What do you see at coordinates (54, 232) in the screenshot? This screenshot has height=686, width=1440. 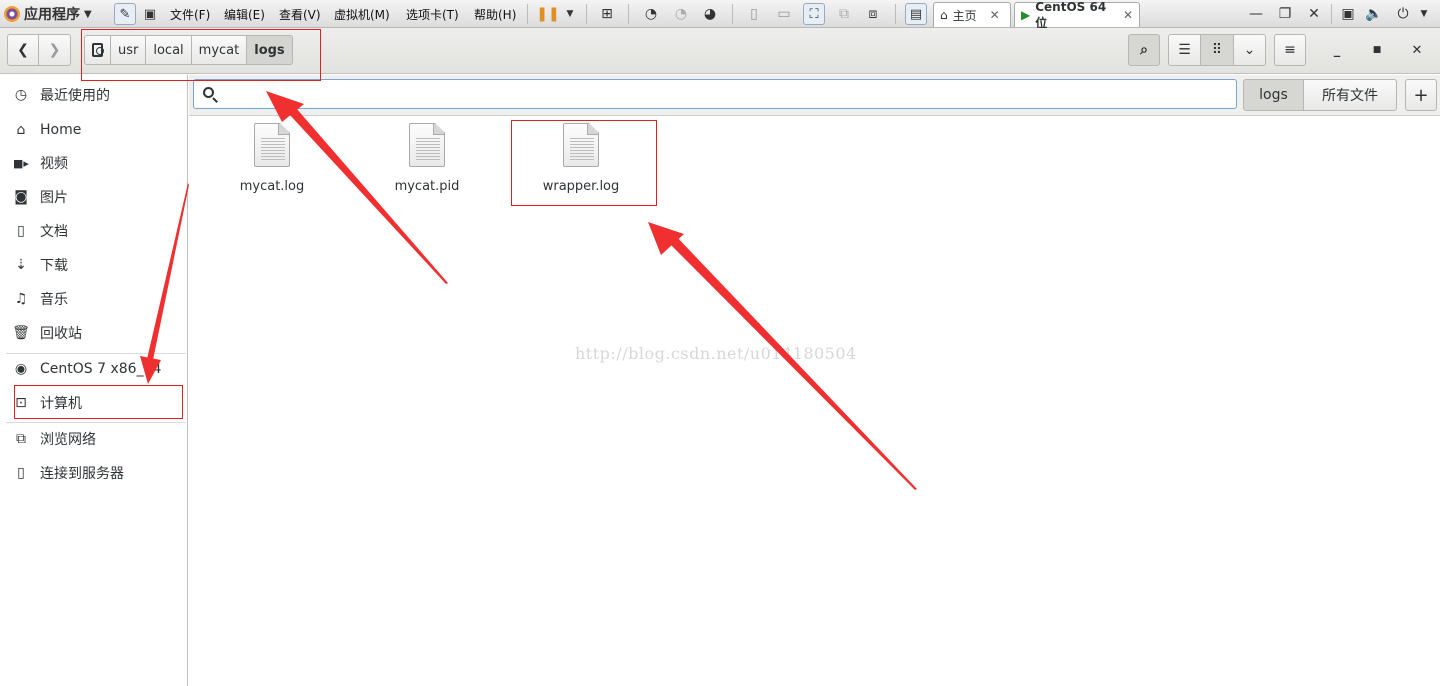 I see `sidebar-item-label: 文档` at bounding box center [54, 232].